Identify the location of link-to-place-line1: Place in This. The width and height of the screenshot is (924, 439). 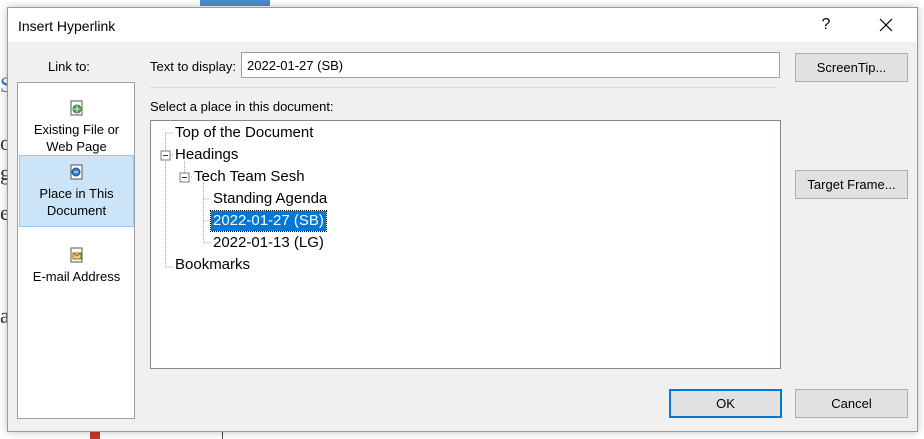
(76, 193).